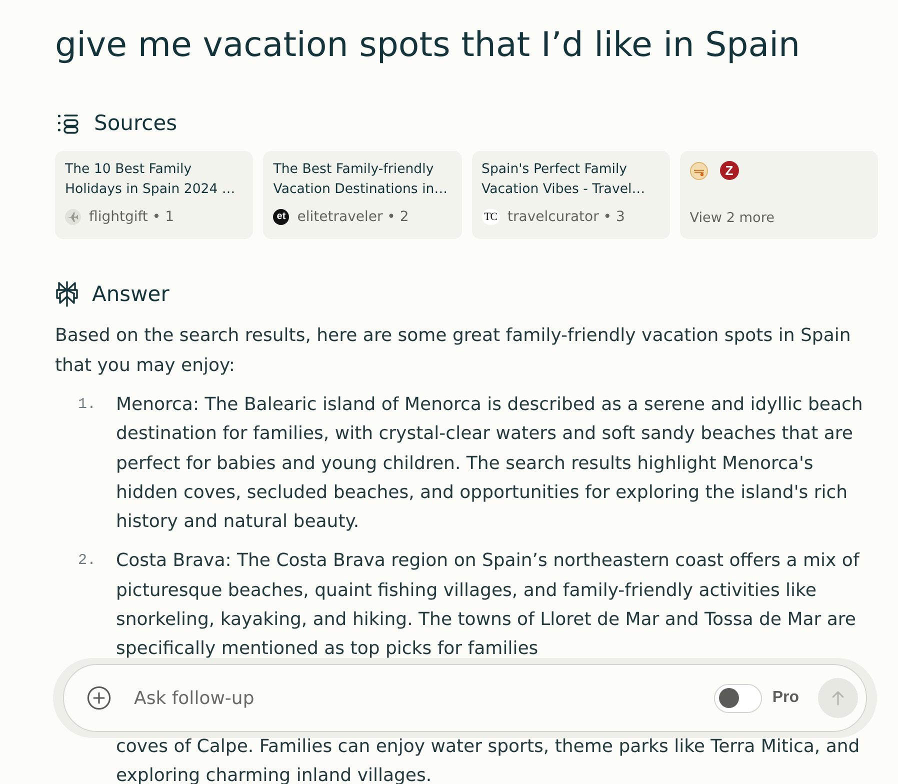 The height and width of the screenshot is (784, 898). I want to click on more-sources-card: Z View 2 more, so click(779, 195).